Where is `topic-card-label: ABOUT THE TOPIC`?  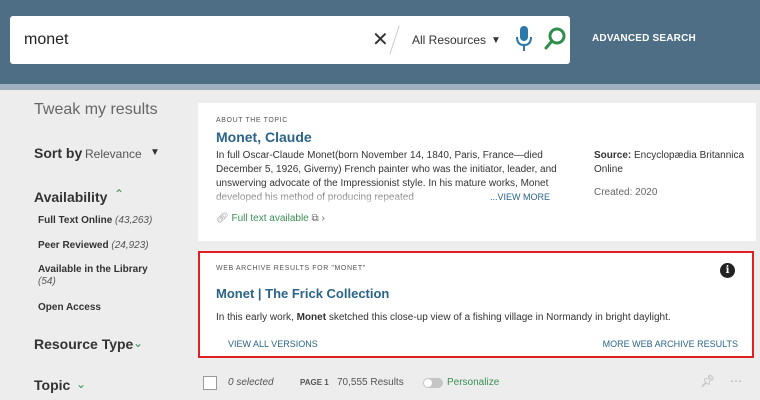
topic-card-label: ABOUT THE TOPIC is located at coordinates (252, 120).